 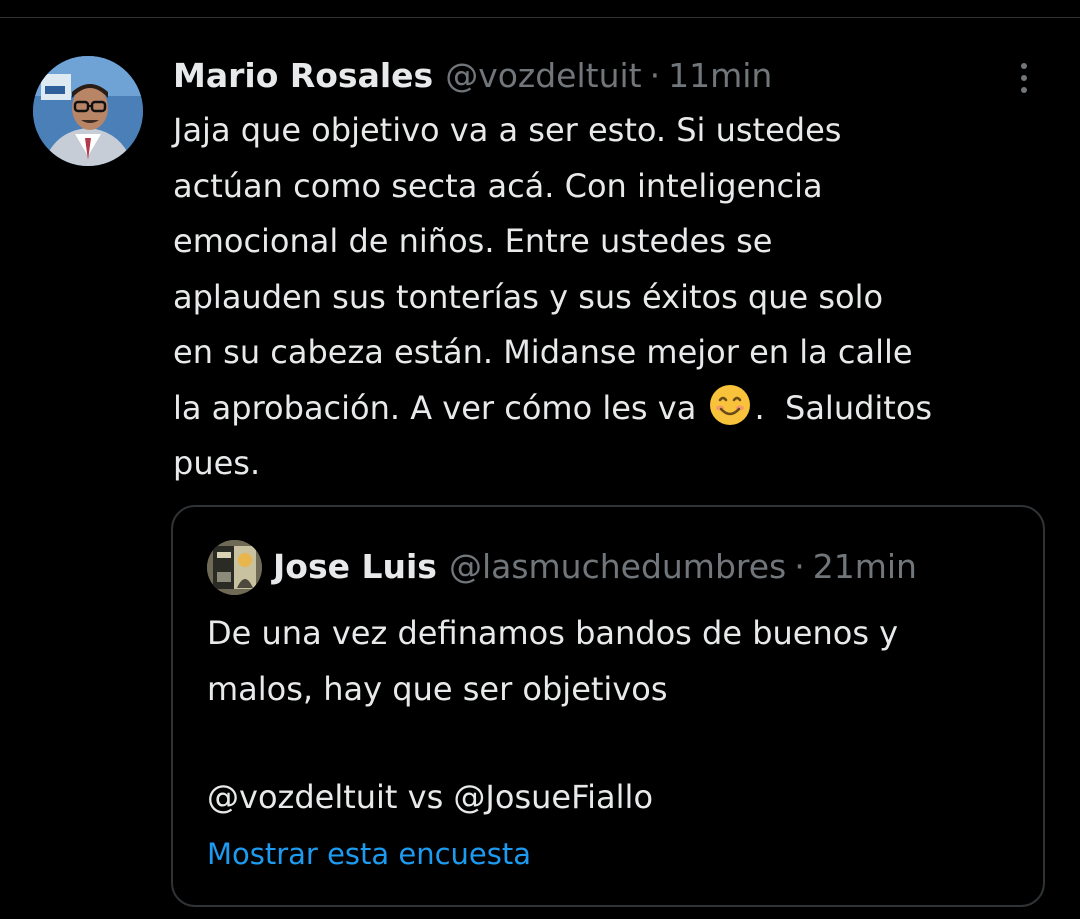 I want to click on tweet-header: Mario Rosales @vozdeltuit · 11min, so click(x=472, y=75).